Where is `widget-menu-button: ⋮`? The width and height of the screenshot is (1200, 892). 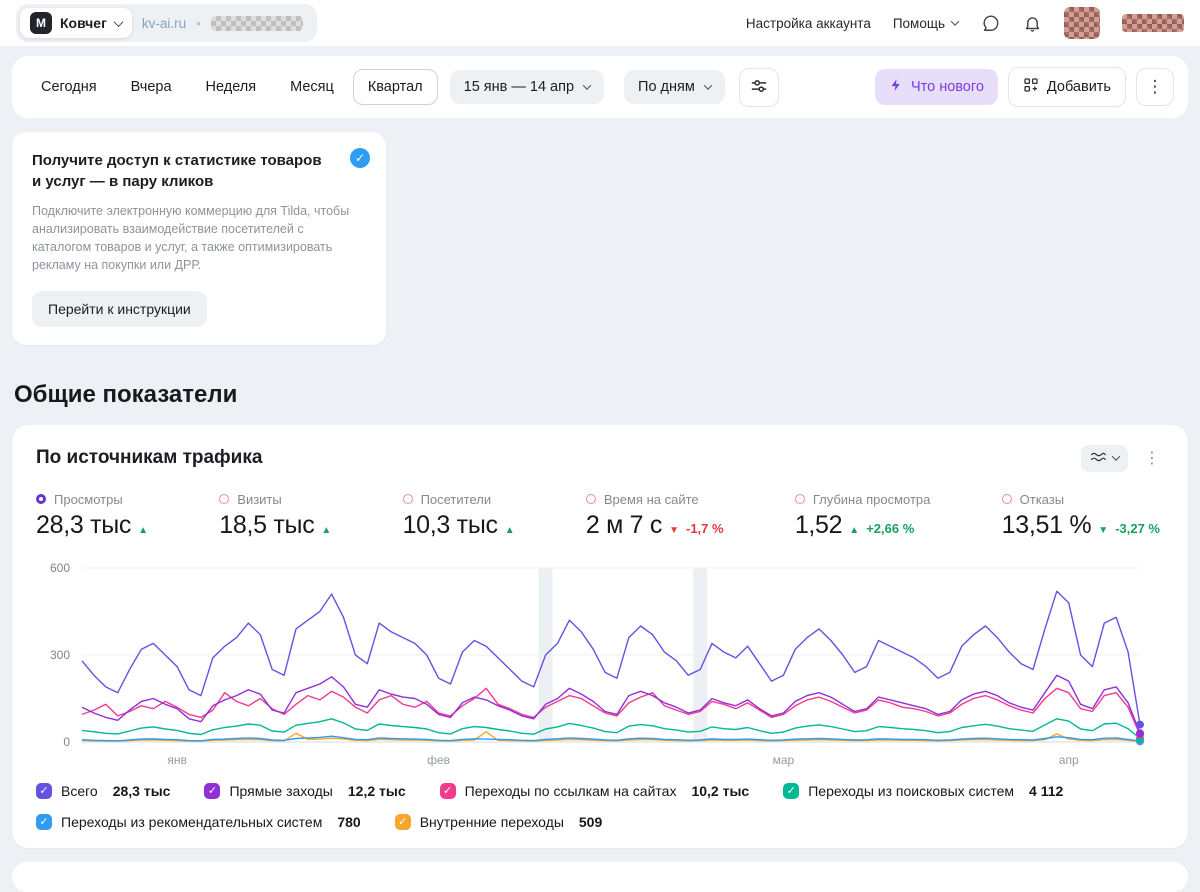
widget-menu-button: ⋮ is located at coordinates (1152, 458).